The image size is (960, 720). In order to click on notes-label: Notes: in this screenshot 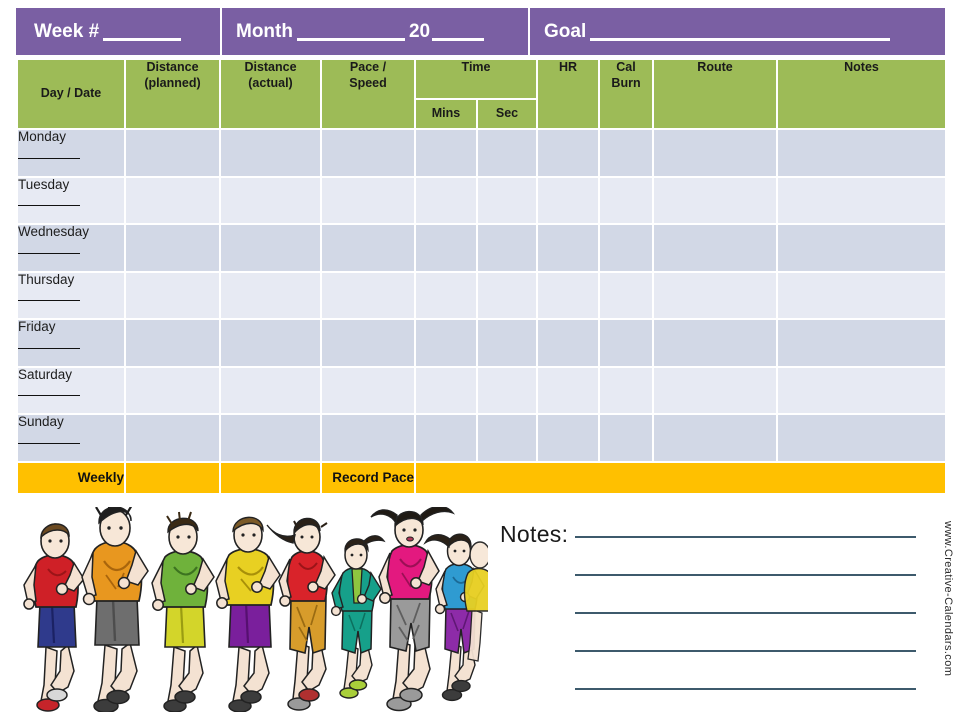, I will do `click(534, 534)`.